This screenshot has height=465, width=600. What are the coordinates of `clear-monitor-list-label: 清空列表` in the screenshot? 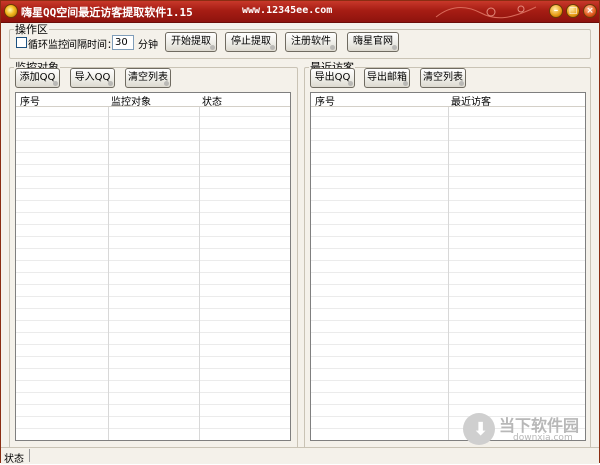 It's located at (148, 77).